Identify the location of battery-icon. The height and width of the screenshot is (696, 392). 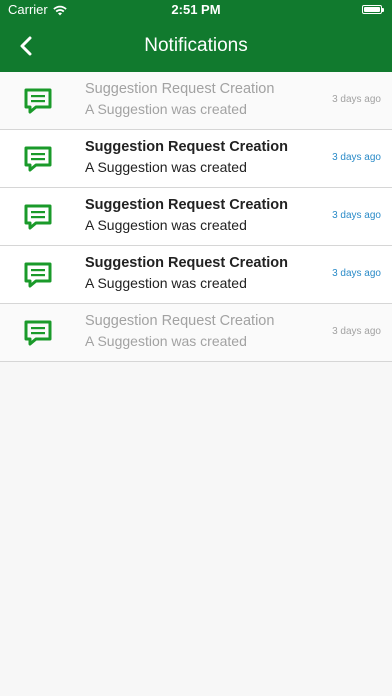
(373, 9).